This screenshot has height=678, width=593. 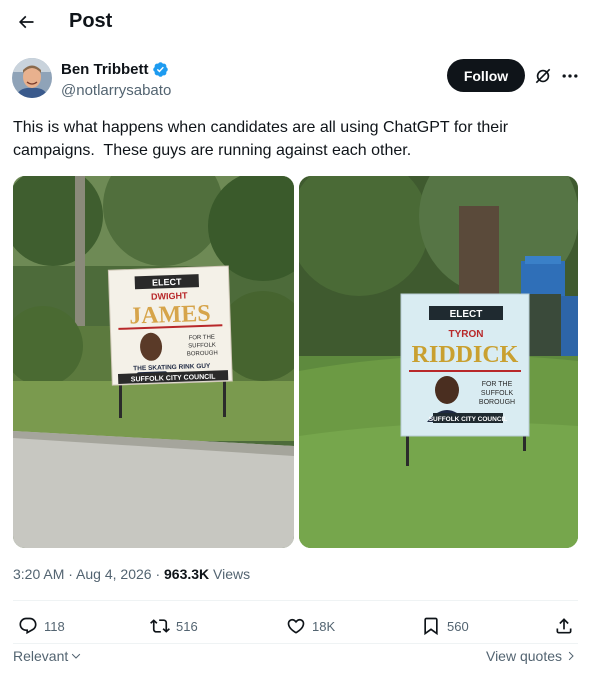 What do you see at coordinates (167, 282) in the screenshot?
I see `sign-elect-text: ELECT` at bounding box center [167, 282].